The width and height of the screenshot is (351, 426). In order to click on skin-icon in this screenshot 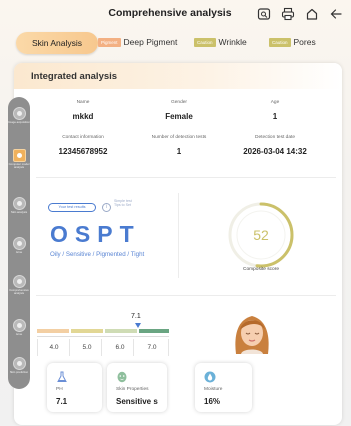, I will do `click(19, 203)`.